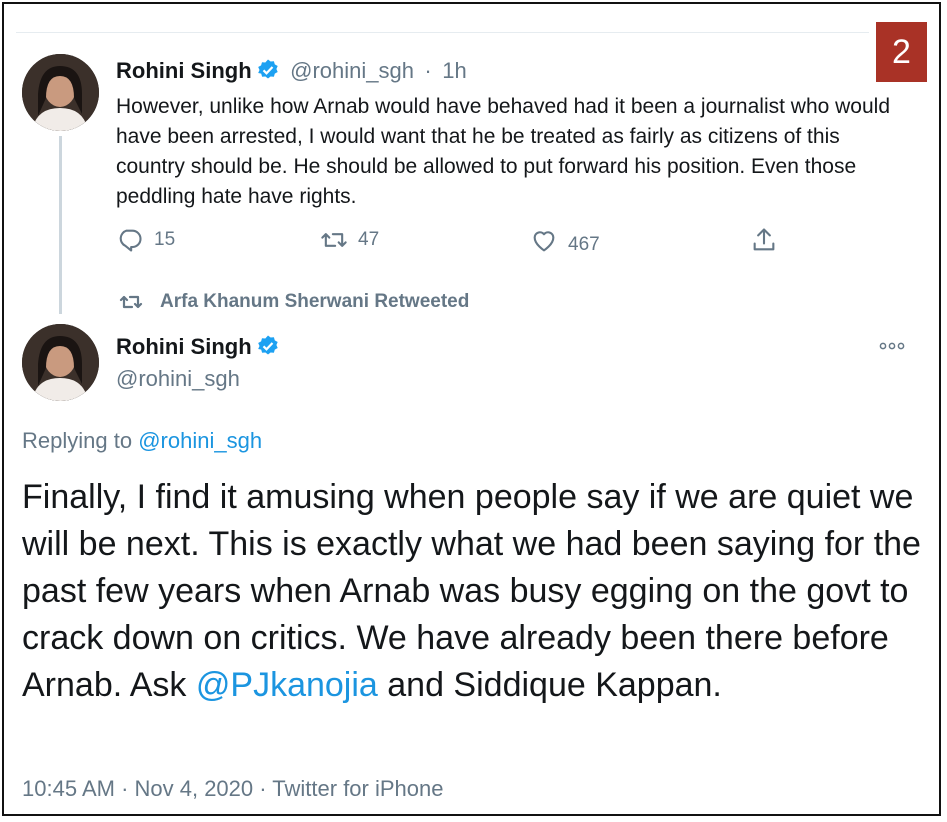  What do you see at coordinates (565, 241) in the screenshot?
I see `like-button: 467` at bounding box center [565, 241].